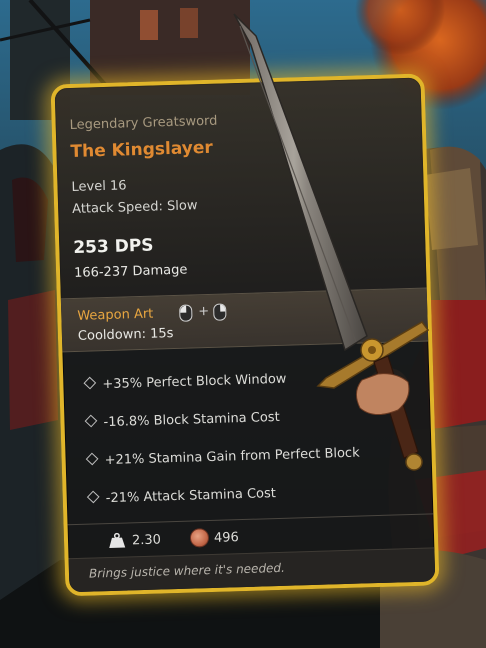  What do you see at coordinates (113, 246) in the screenshot?
I see `dps-value: 253 DPS` at bounding box center [113, 246].